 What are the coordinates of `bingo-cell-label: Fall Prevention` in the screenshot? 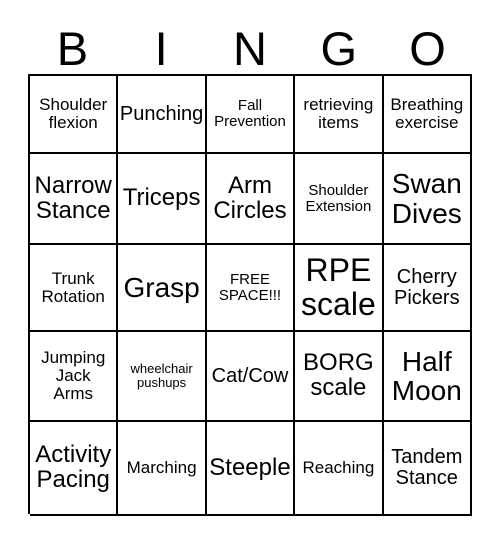 It's located at (250, 113).